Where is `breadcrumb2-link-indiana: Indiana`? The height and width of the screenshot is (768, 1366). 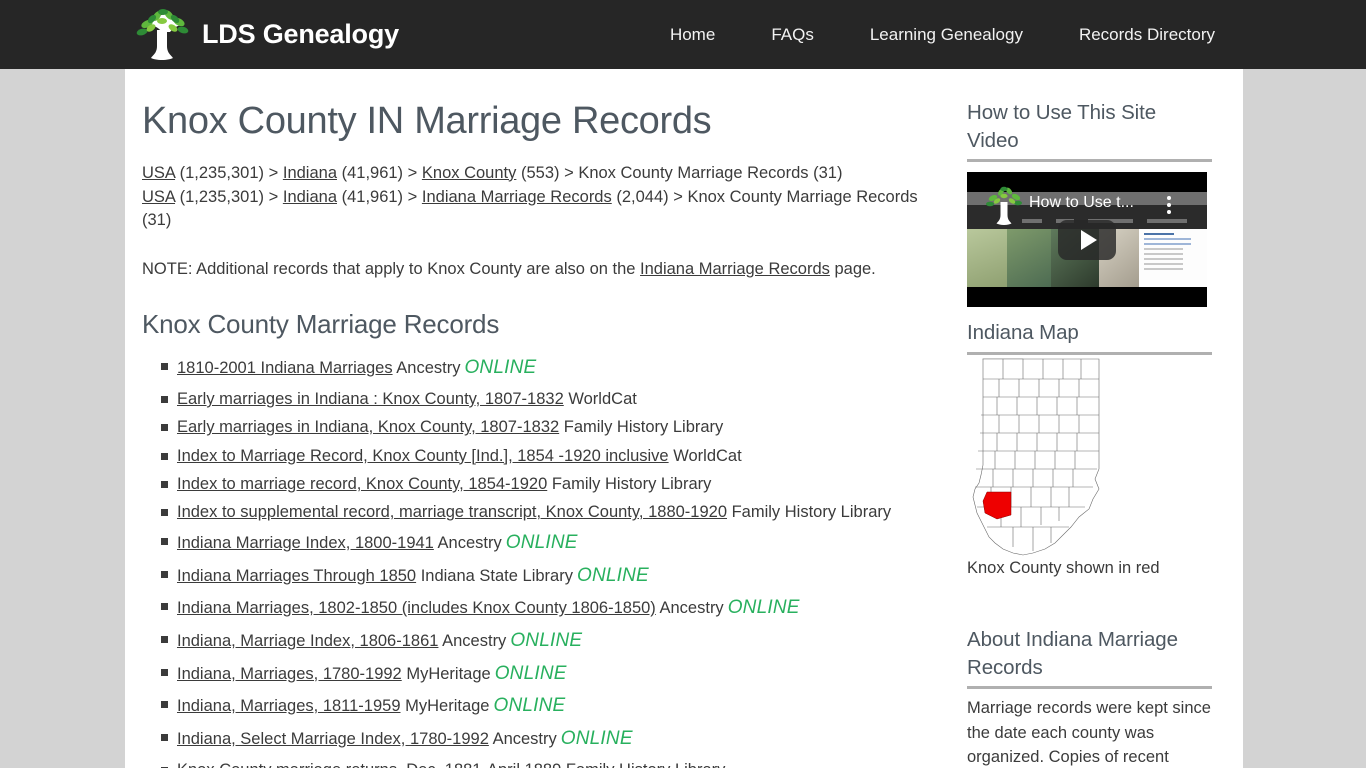
breadcrumb2-link-indiana: Indiana is located at coordinates (310, 197).